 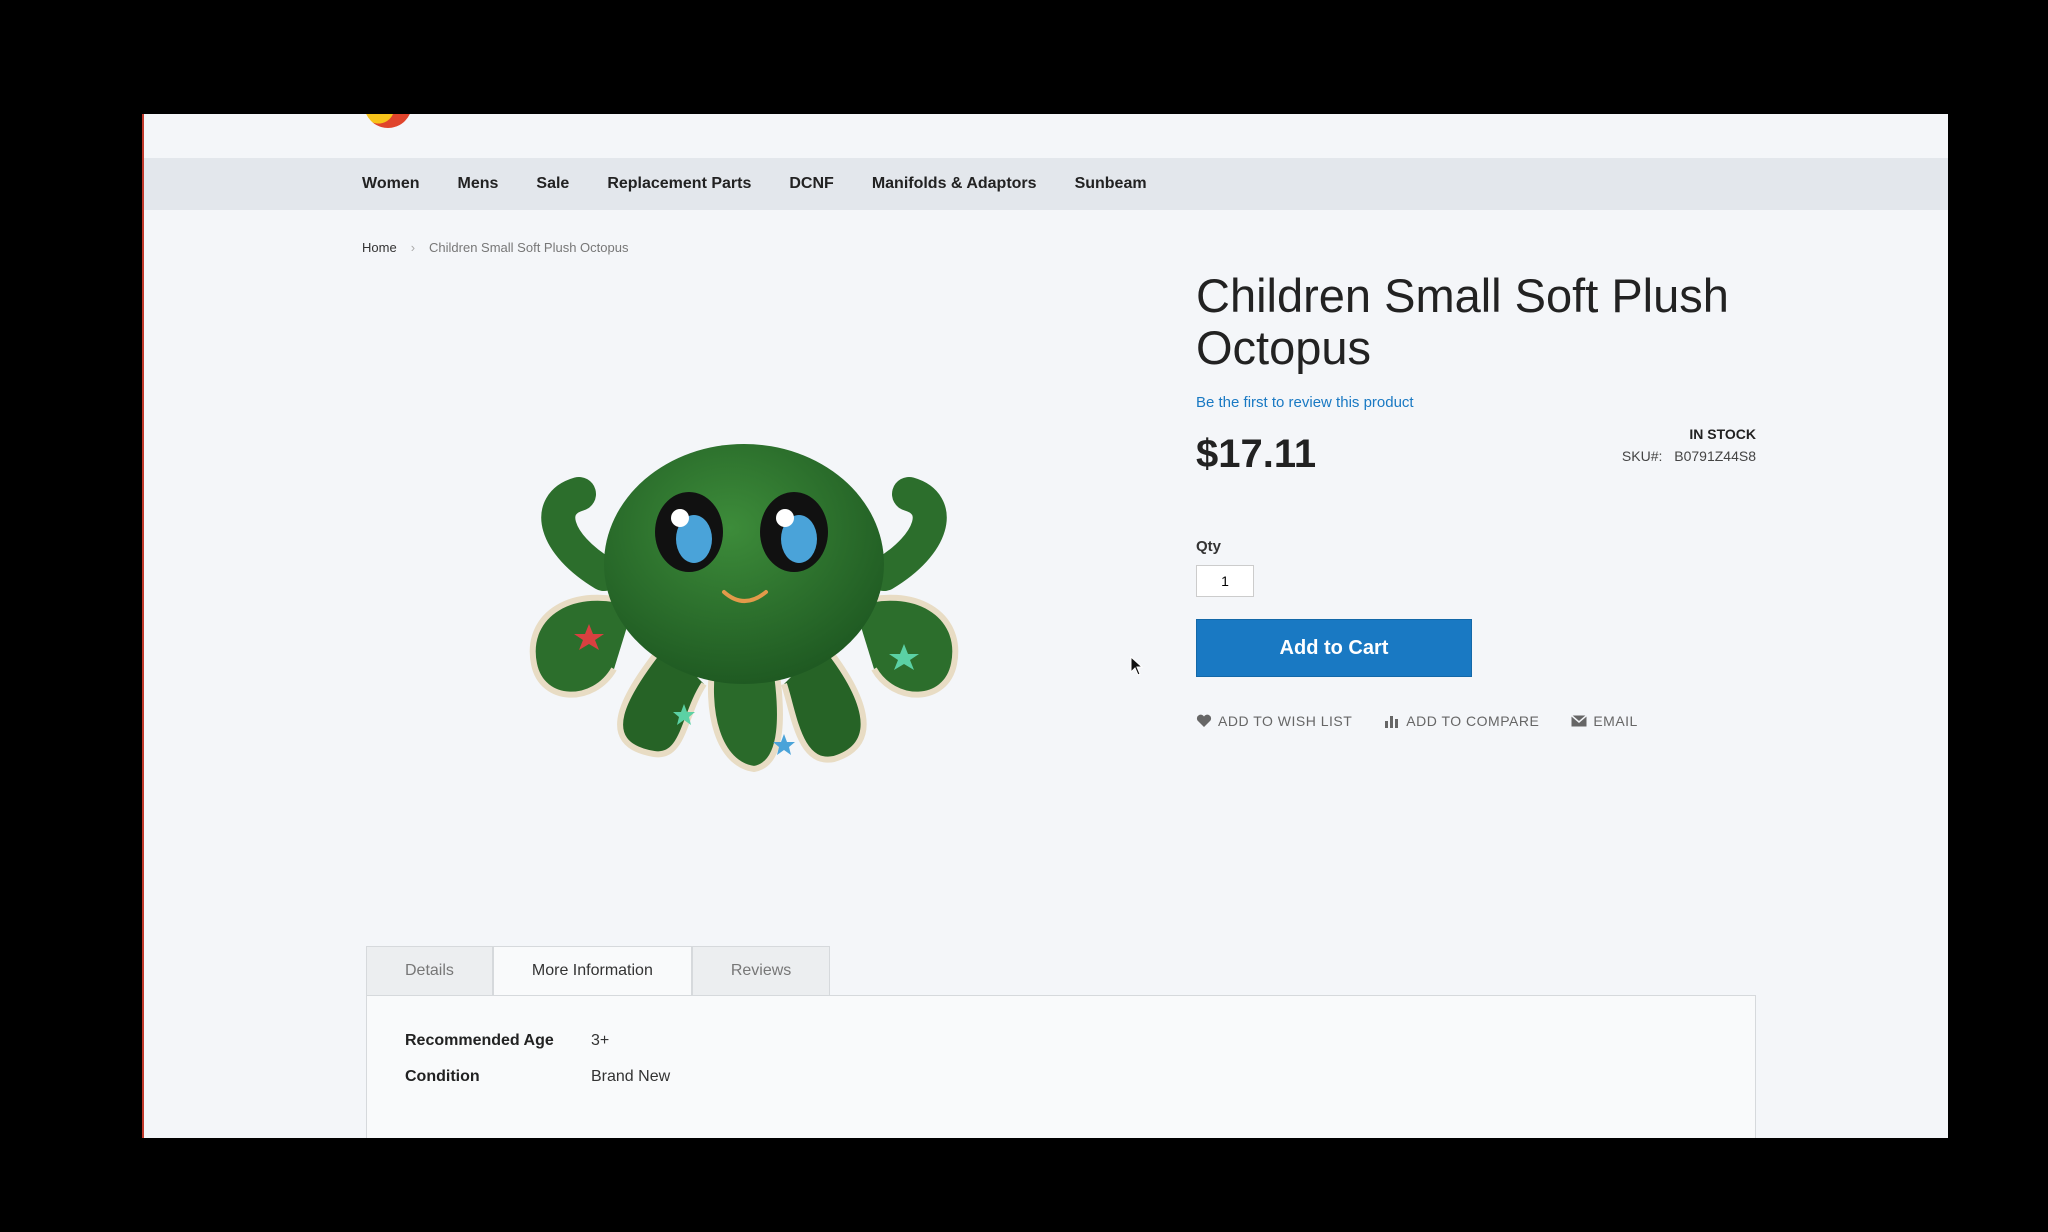 I want to click on nav-item-dcnf: DCNF, so click(x=811, y=184).